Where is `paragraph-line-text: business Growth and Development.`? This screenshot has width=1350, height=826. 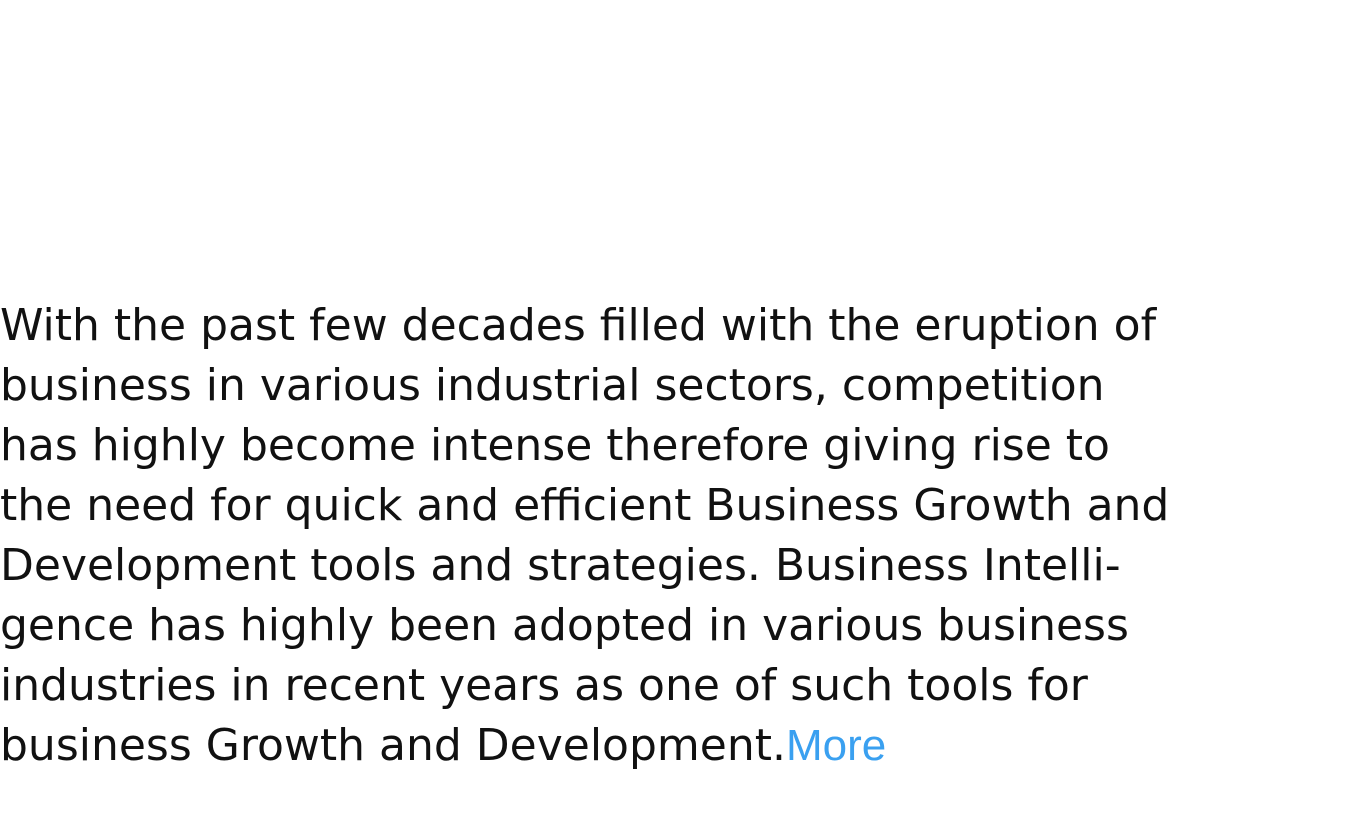
paragraph-line-text: business Growth and Development. is located at coordinates (393, 745).